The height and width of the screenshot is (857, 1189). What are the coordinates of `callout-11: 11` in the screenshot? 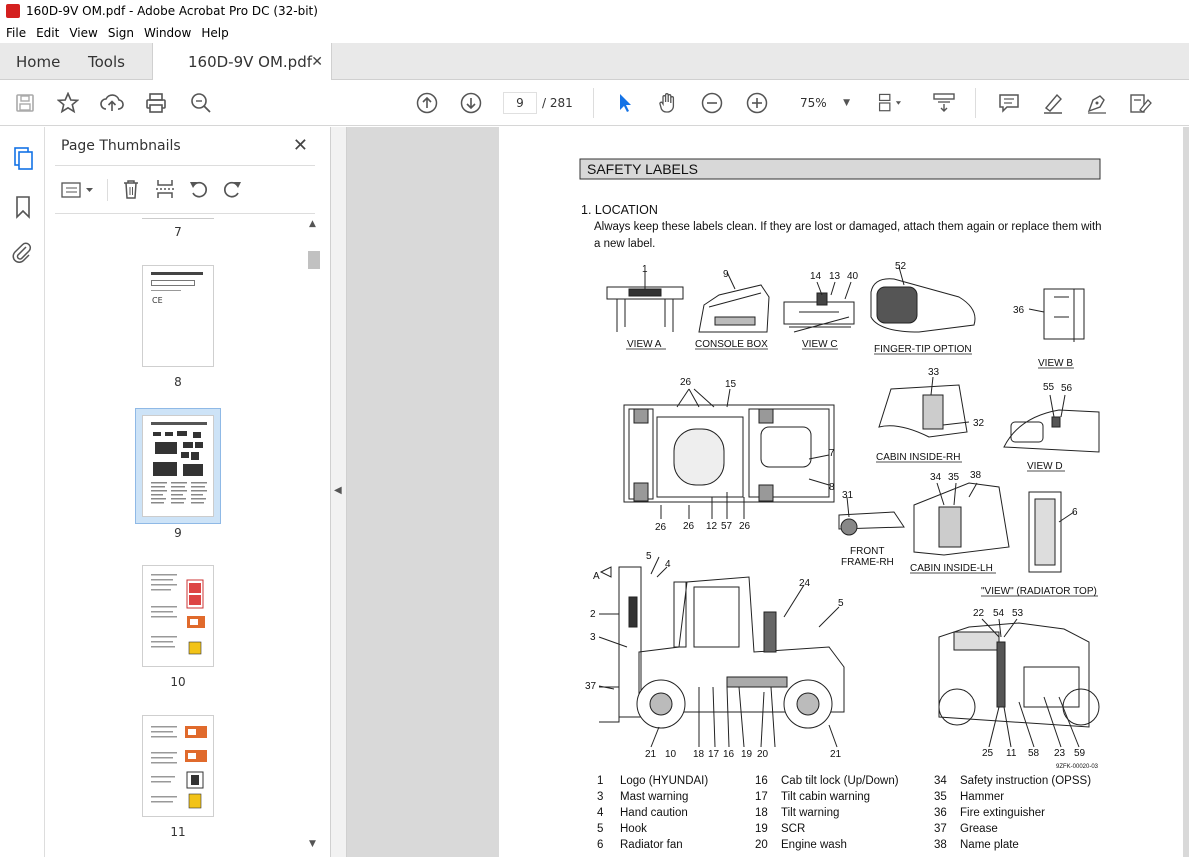 It's located at (1011, 753).